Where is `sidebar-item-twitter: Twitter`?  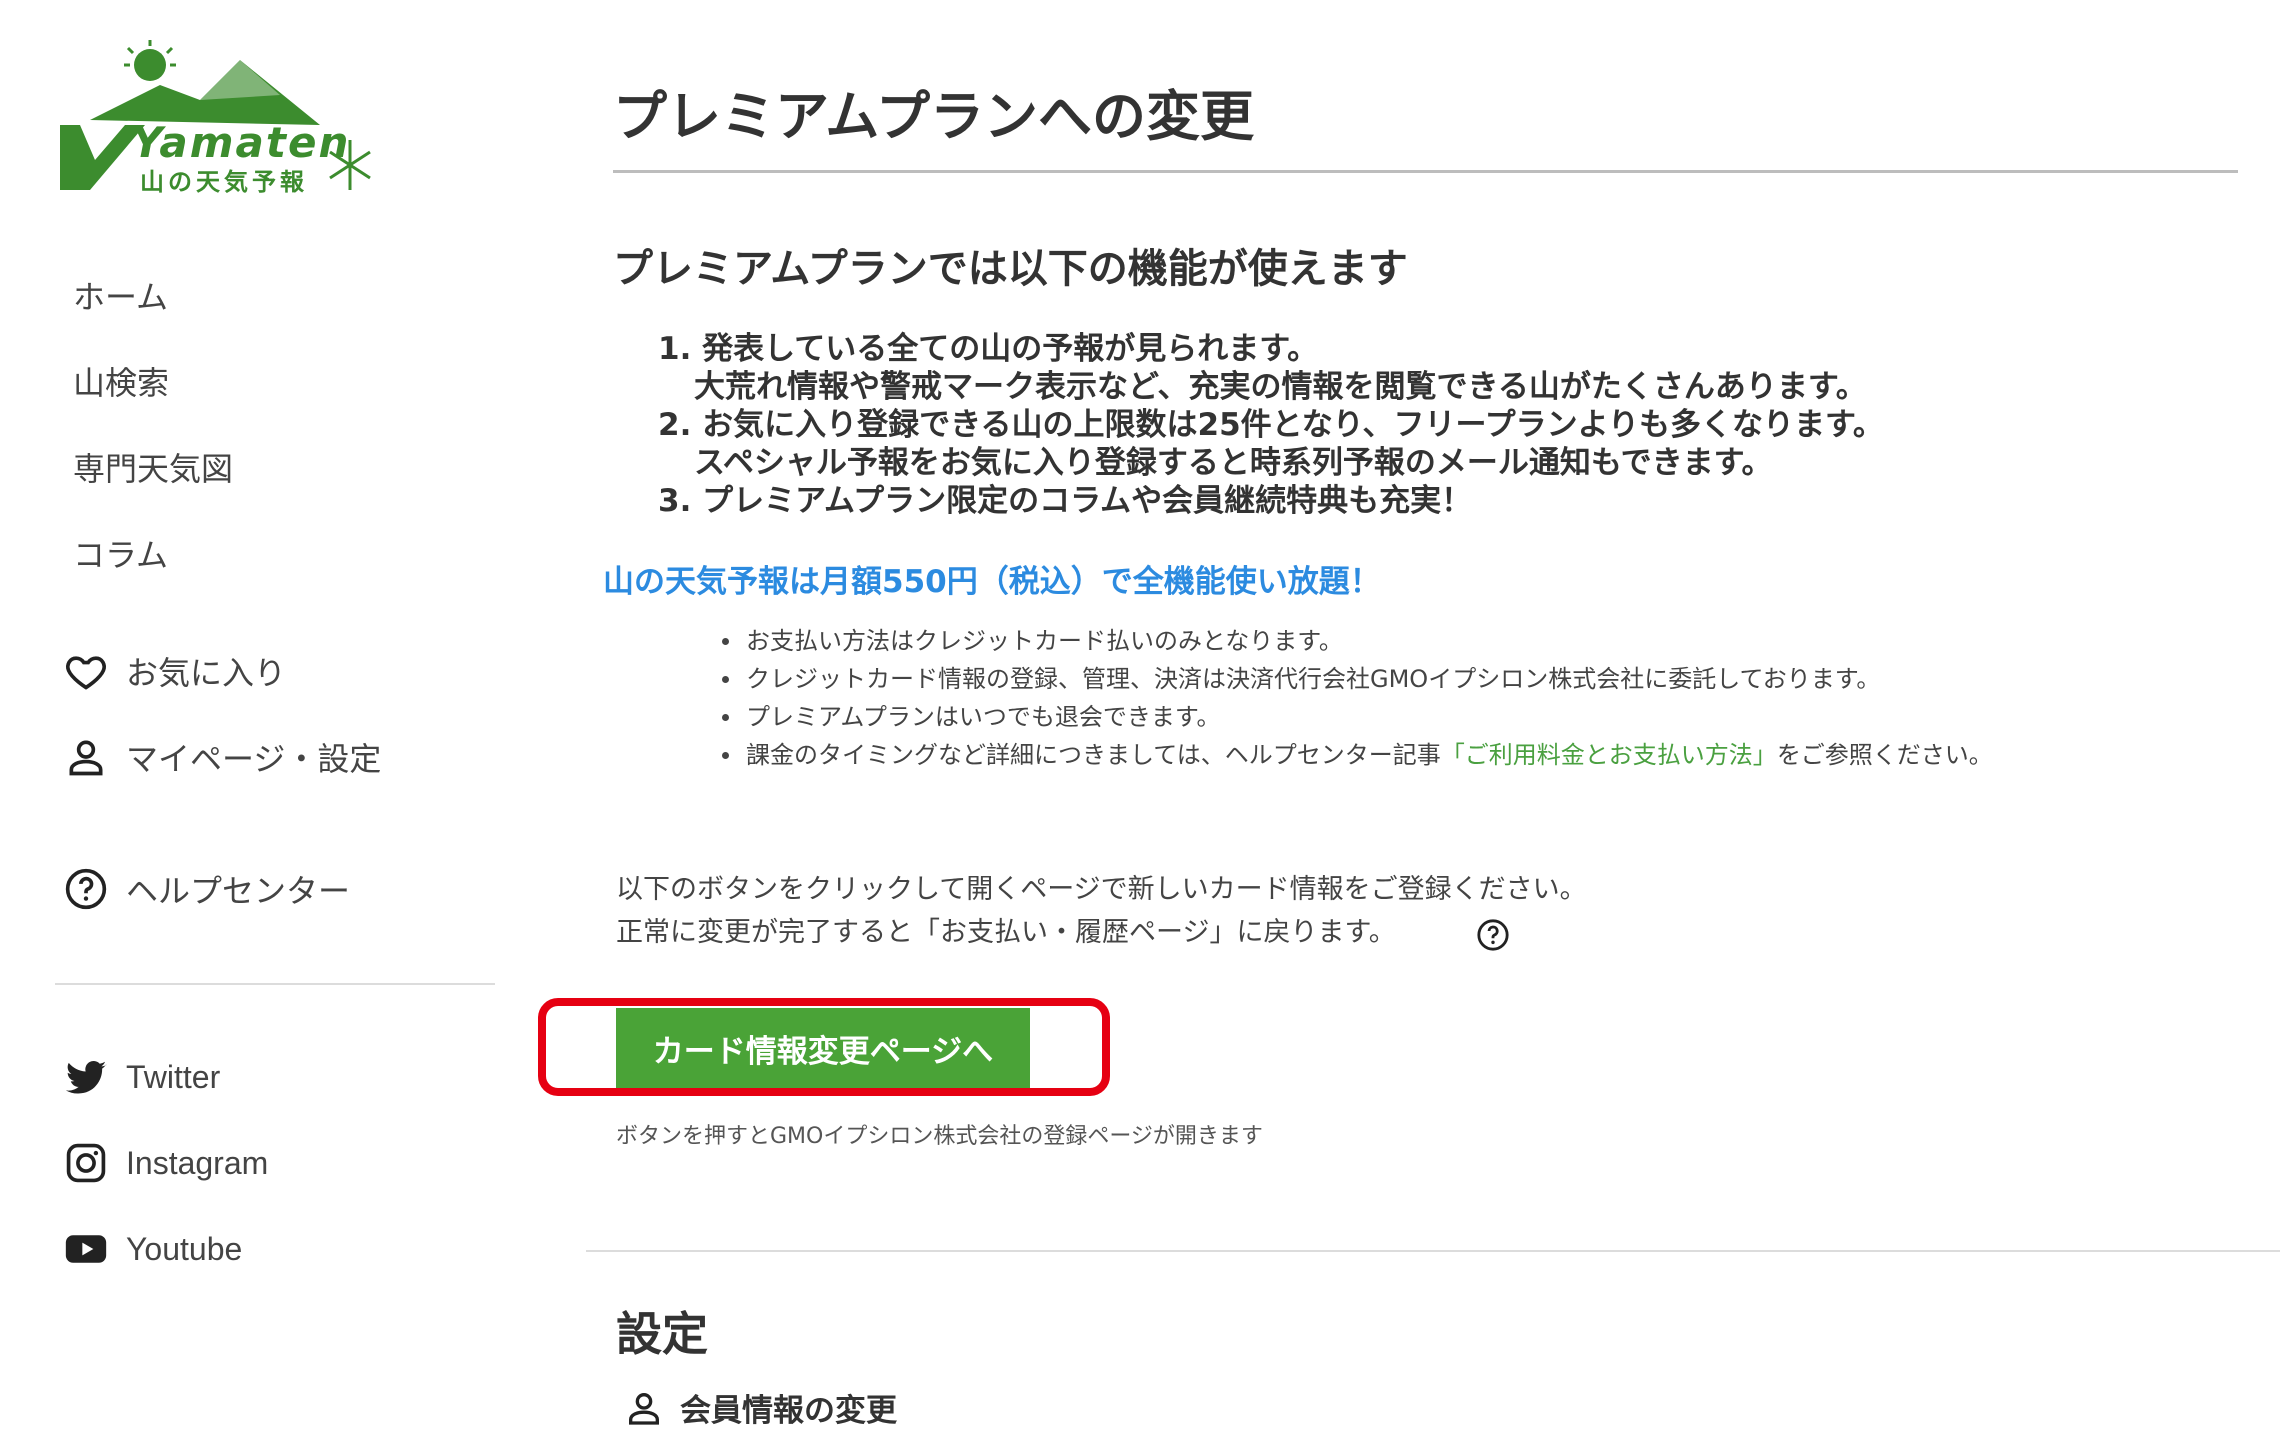
sidebar-item-twitter: Twitter is located at coordinates (142, 1077).